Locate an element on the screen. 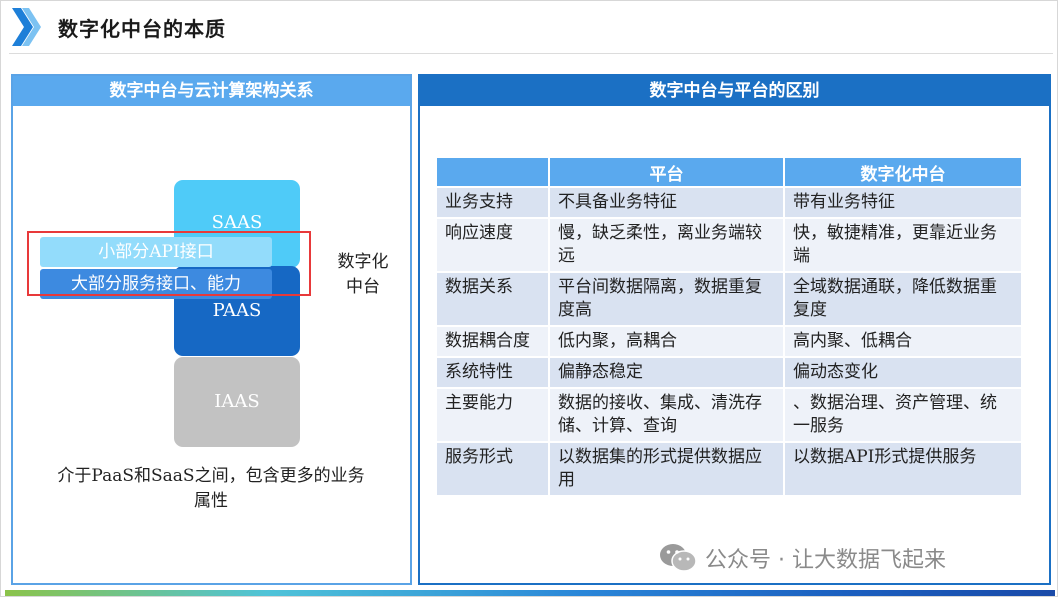  row-label: 响应速度 is located at coordinates (492, 245).